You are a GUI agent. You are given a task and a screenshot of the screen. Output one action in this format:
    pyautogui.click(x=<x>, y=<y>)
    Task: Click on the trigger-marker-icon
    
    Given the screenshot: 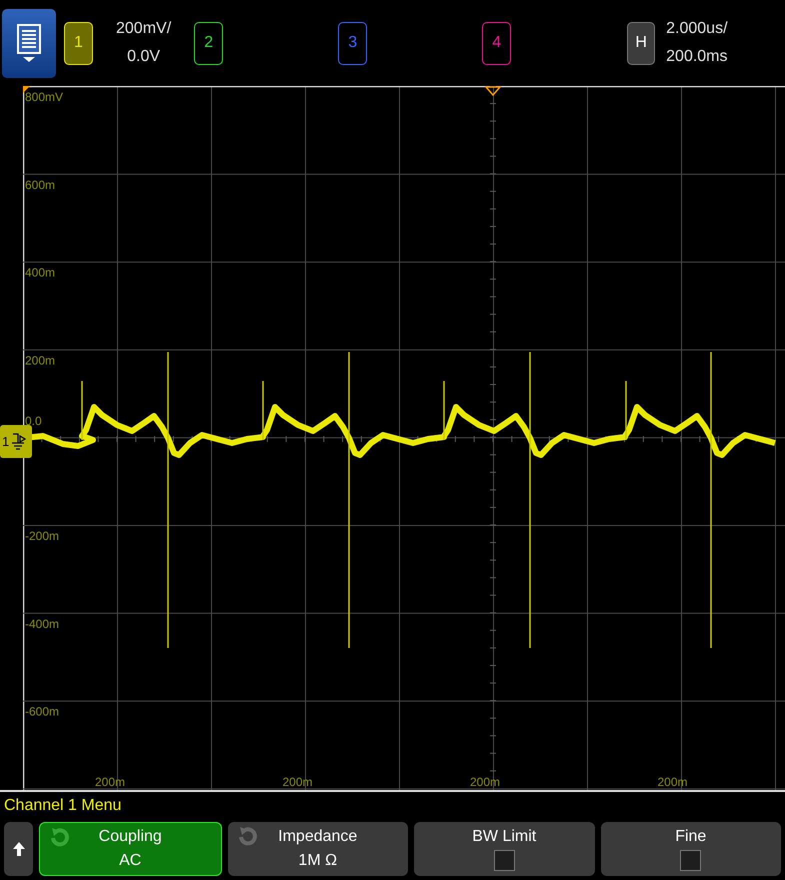 What is the action you would take?
    pyautogui.click(x=493, y=91)
    